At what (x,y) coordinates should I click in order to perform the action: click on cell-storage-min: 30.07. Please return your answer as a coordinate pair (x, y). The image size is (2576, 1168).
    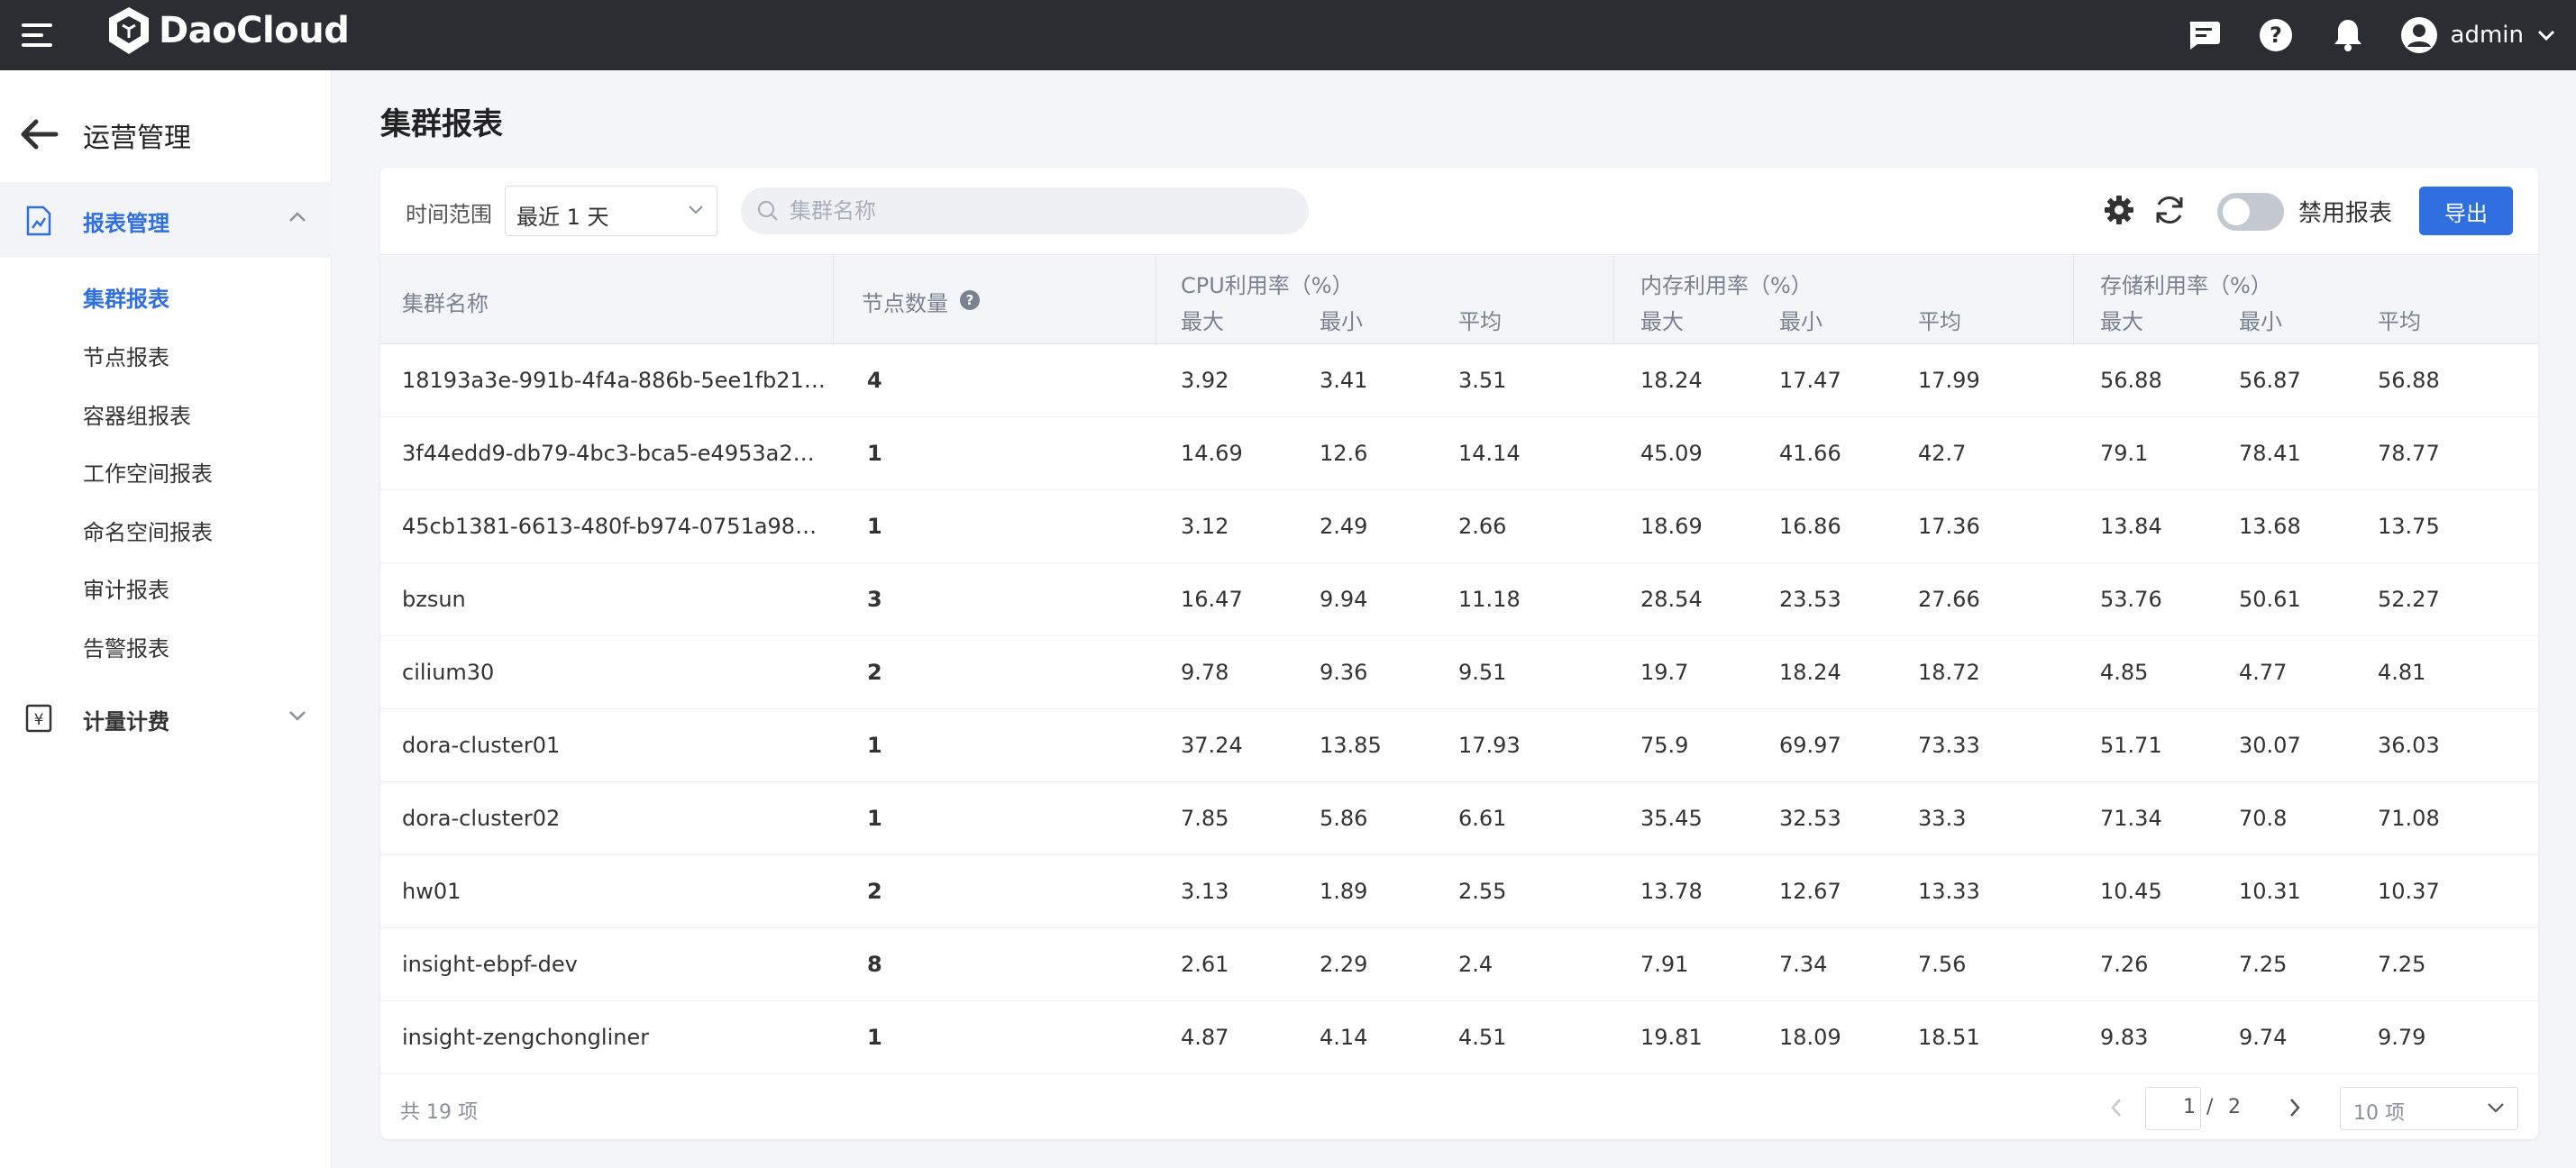
    Looking at the image, I should click on (2270, 745).